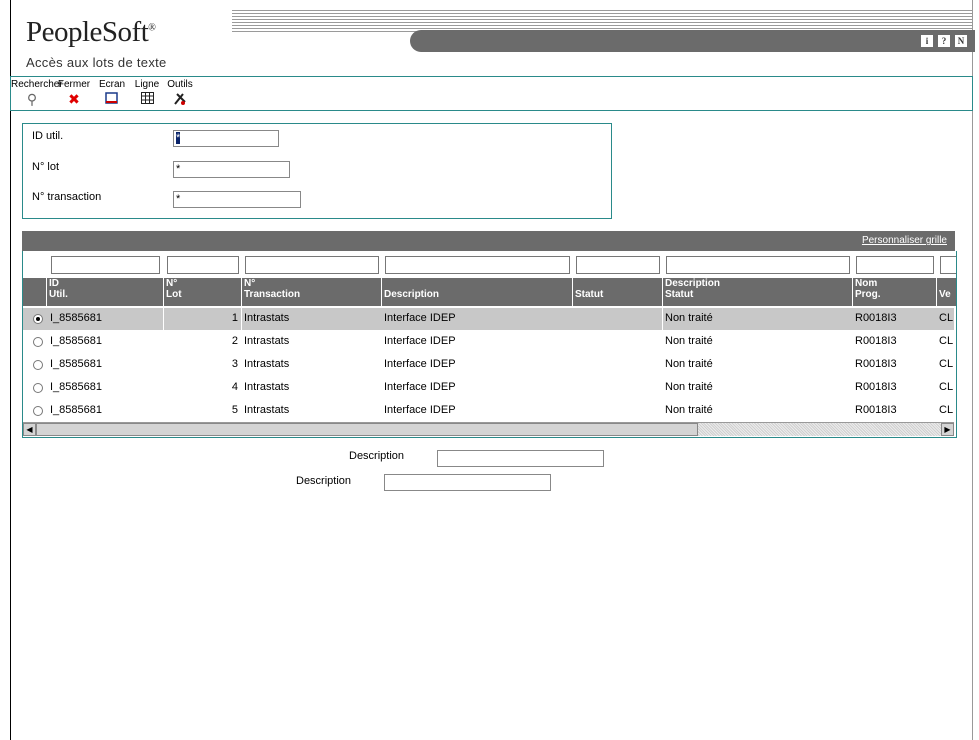  I want to click on window-right-border, so click(975, 370).